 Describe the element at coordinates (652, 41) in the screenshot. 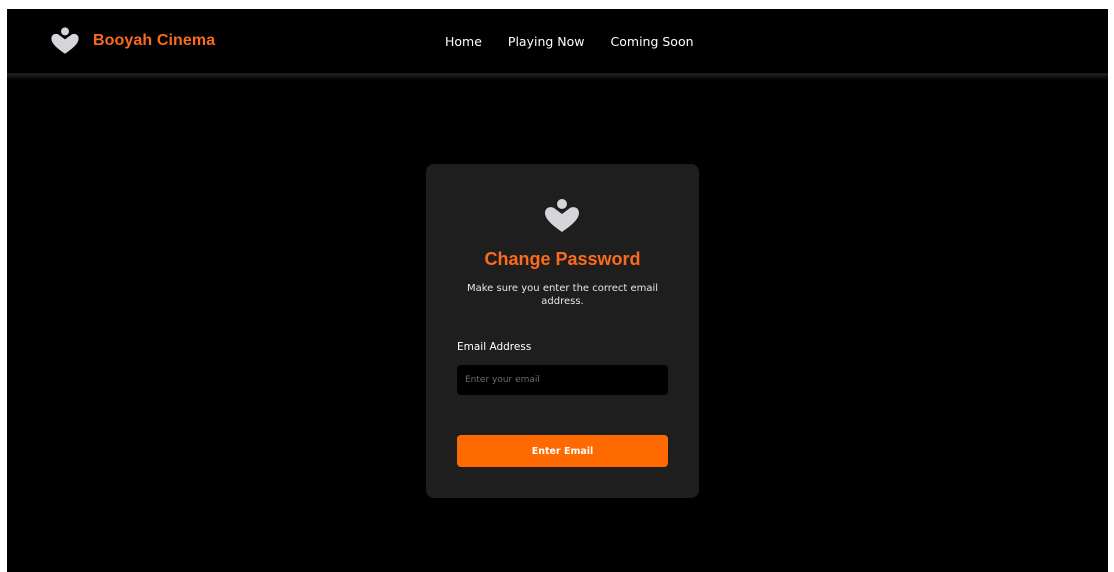

I see `nav-coming-soon: Coming Soon` at that location.